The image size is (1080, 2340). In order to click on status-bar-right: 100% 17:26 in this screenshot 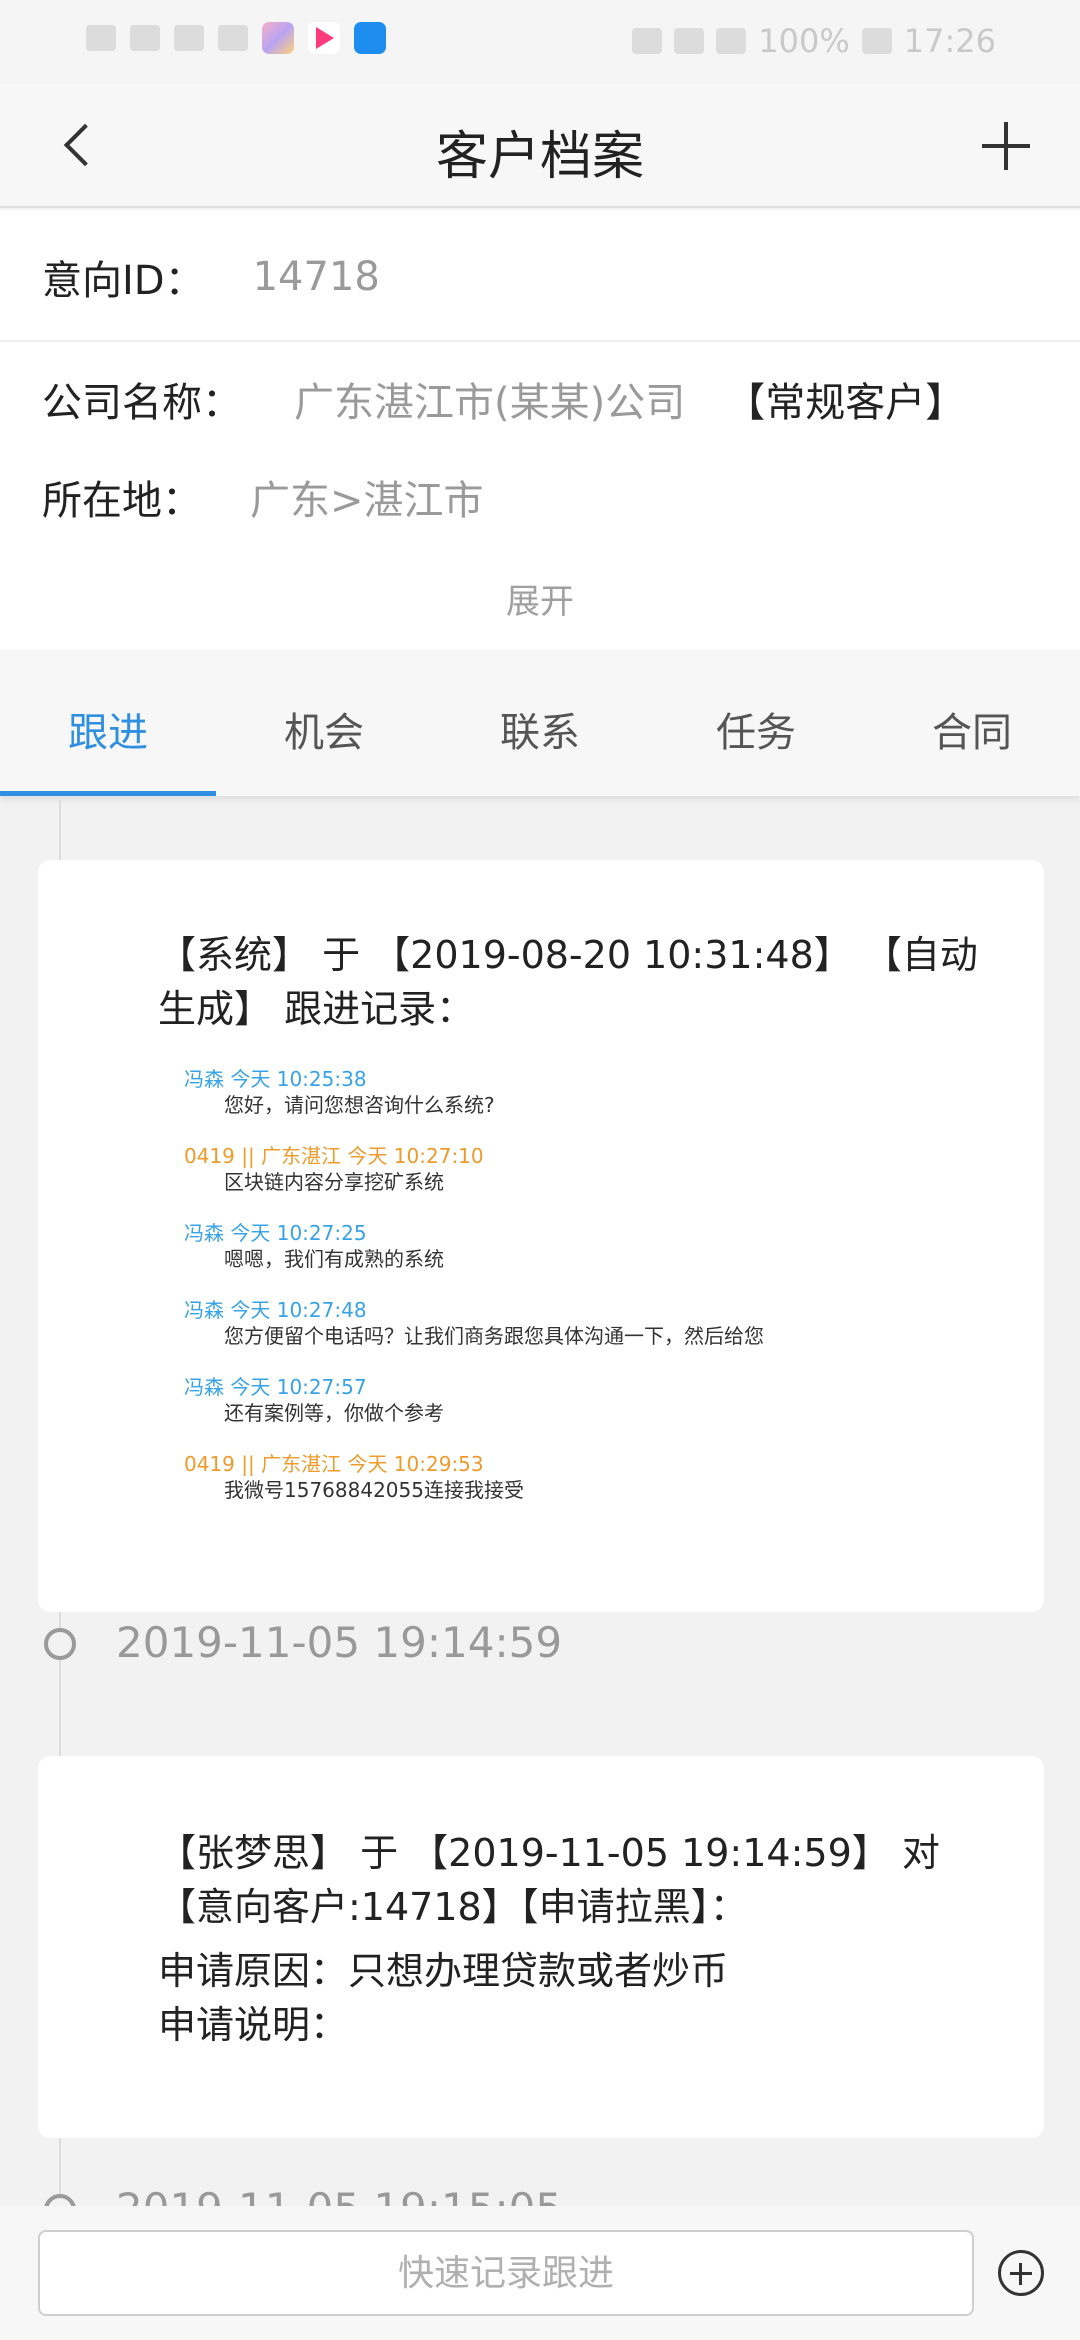, I will do `click(814, 41)`.